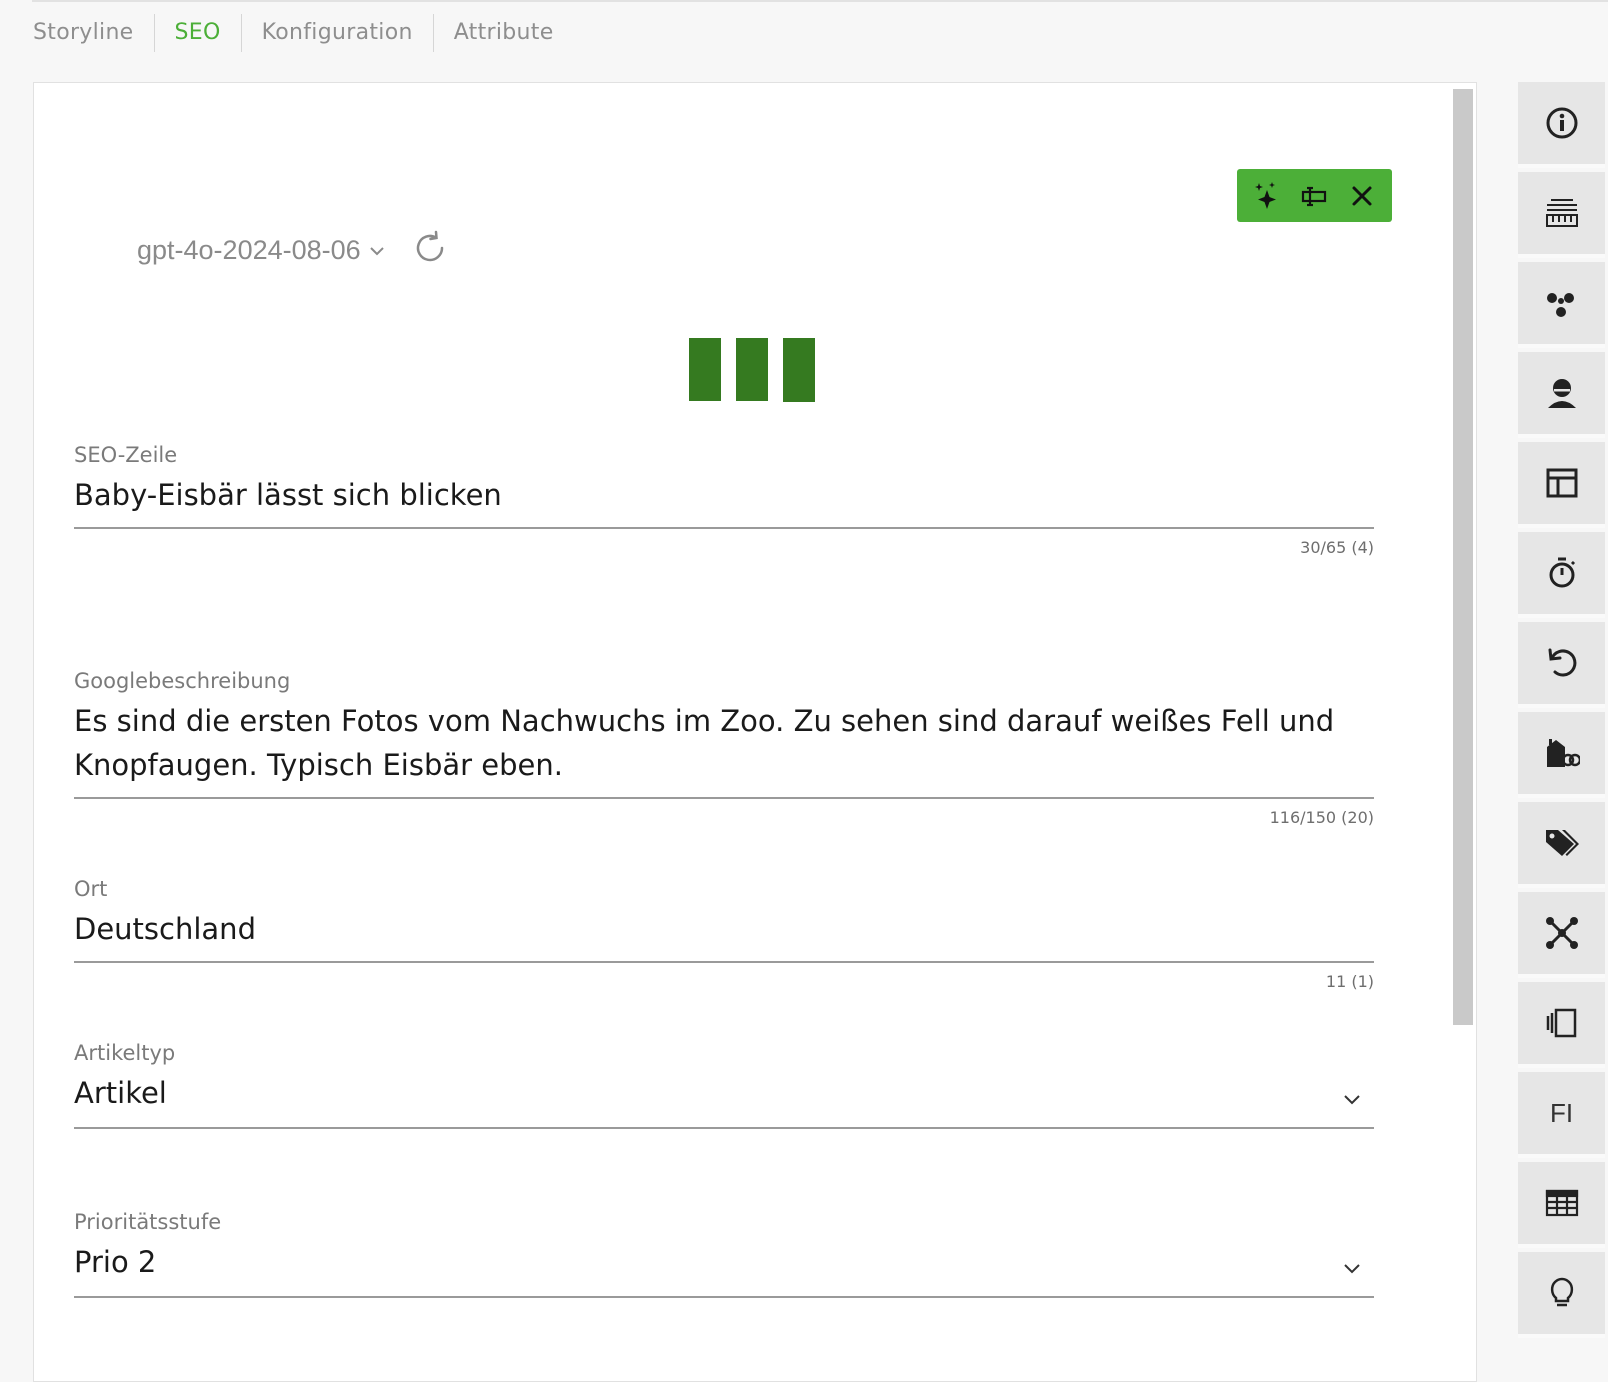 The height and width of the screenshot is (1382, 1608). I want to click on priority-label: Prioritätsstufe, so click(148, 1222).